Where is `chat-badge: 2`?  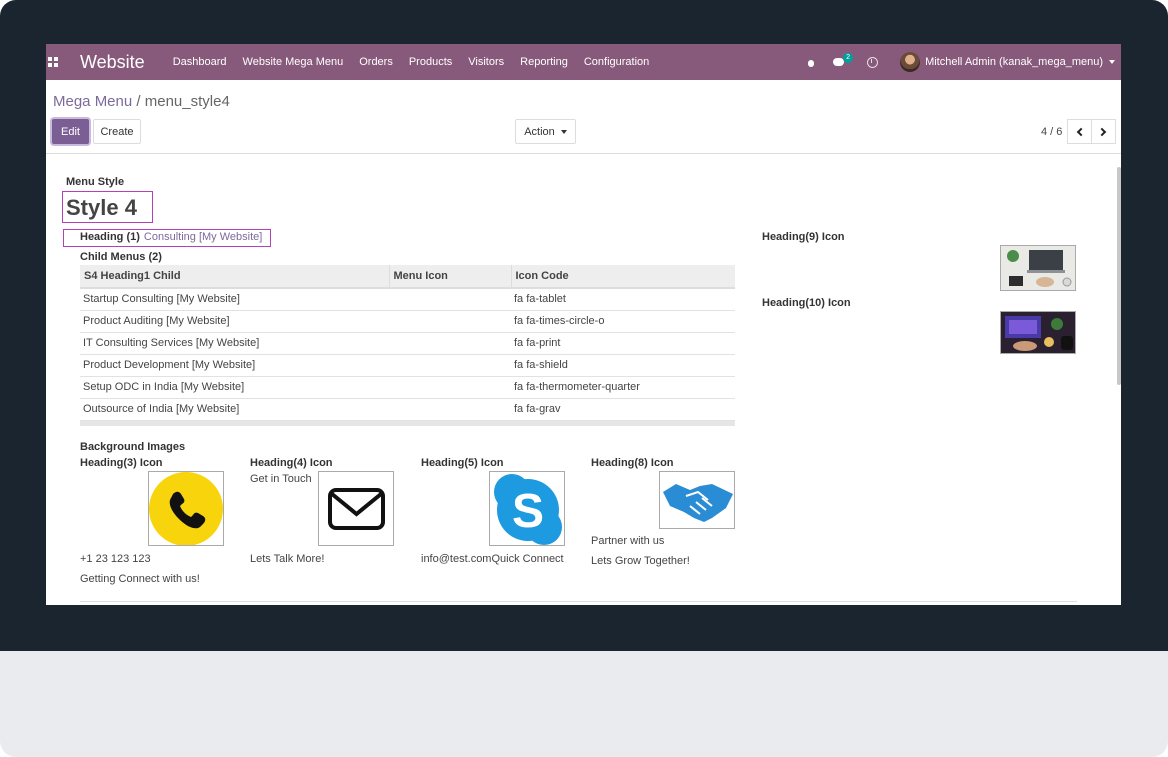
chat-badge: 2 is located at coordinates (848, 58).